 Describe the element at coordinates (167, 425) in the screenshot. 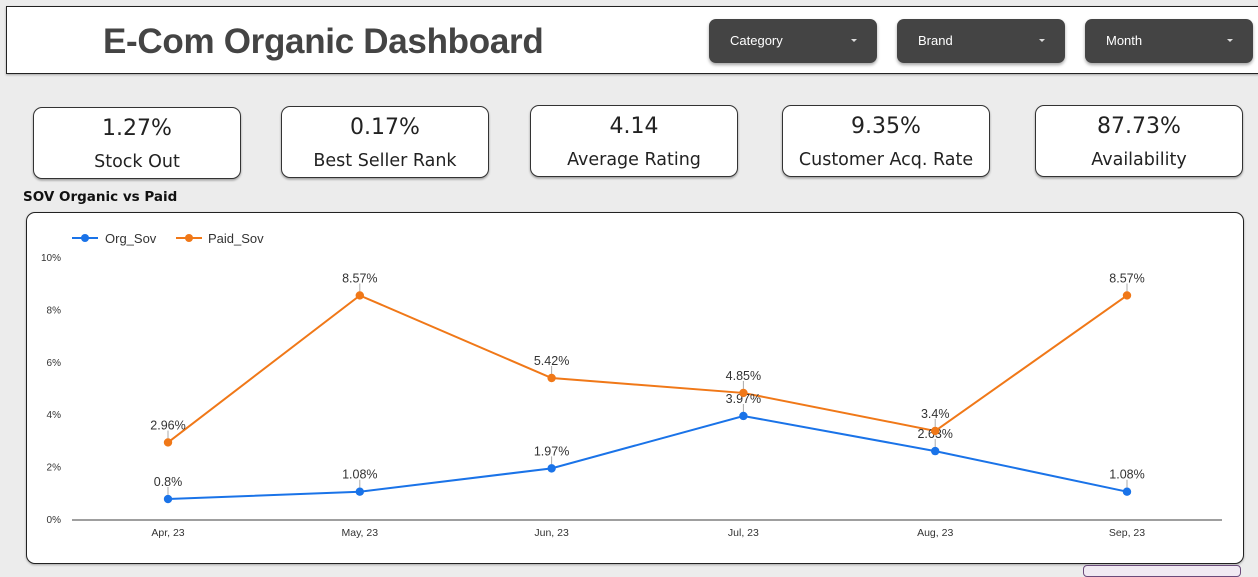

I see `data-label-paid-sov: 2.96%` at that location.